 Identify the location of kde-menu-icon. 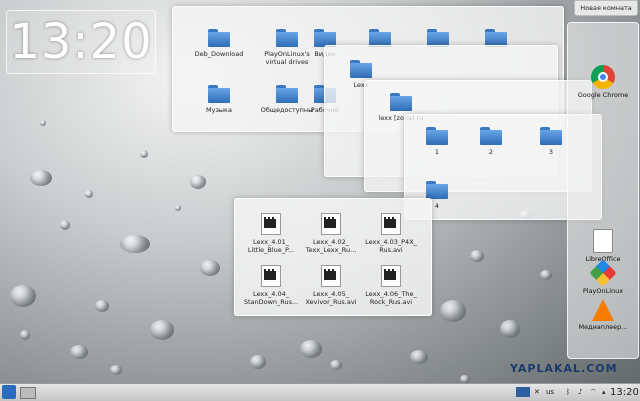
(9, 392).